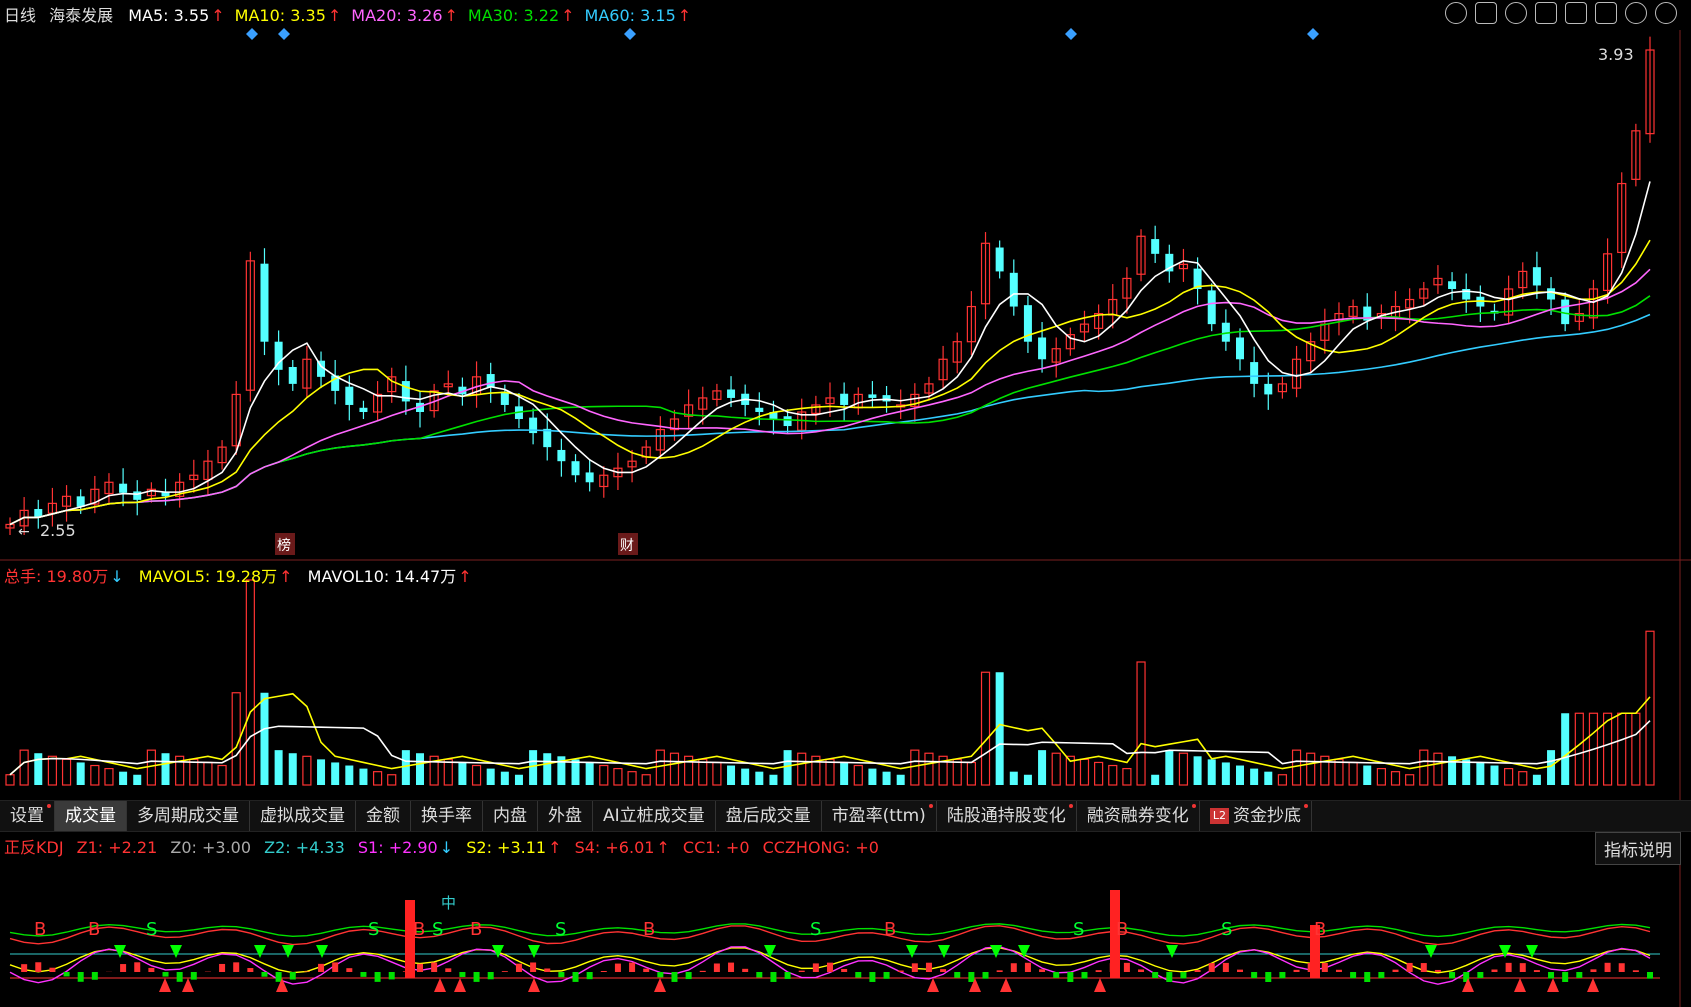 Image resolution: width=1691 pixels, height=1007 pixels. Describe the element at coordinates (654, 816) in the screenshot. I see `tab-item: AI立桩成交量` at that location.